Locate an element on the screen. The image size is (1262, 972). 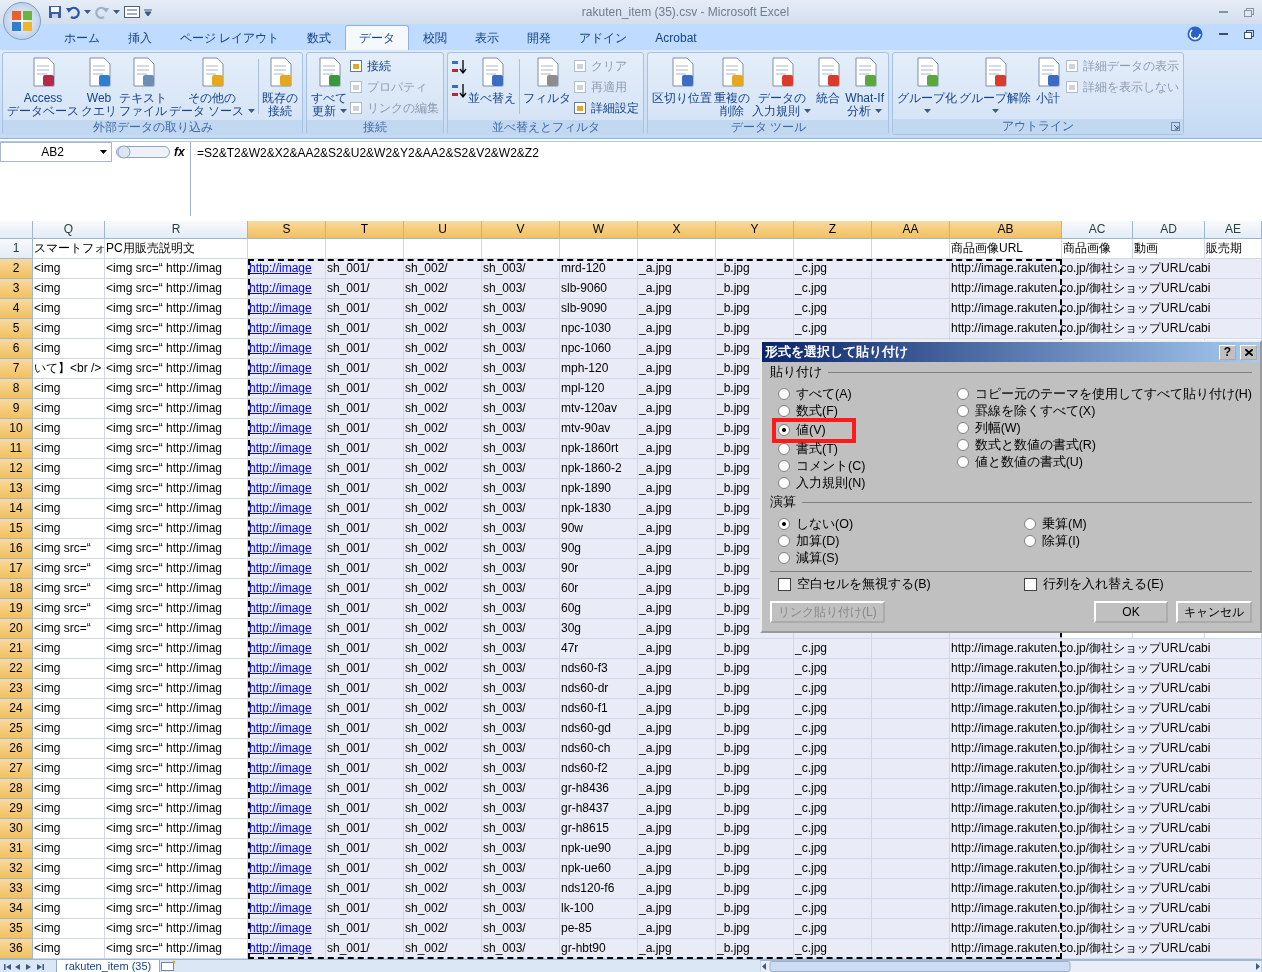
column-header: V is located at coordinates (521, 230).